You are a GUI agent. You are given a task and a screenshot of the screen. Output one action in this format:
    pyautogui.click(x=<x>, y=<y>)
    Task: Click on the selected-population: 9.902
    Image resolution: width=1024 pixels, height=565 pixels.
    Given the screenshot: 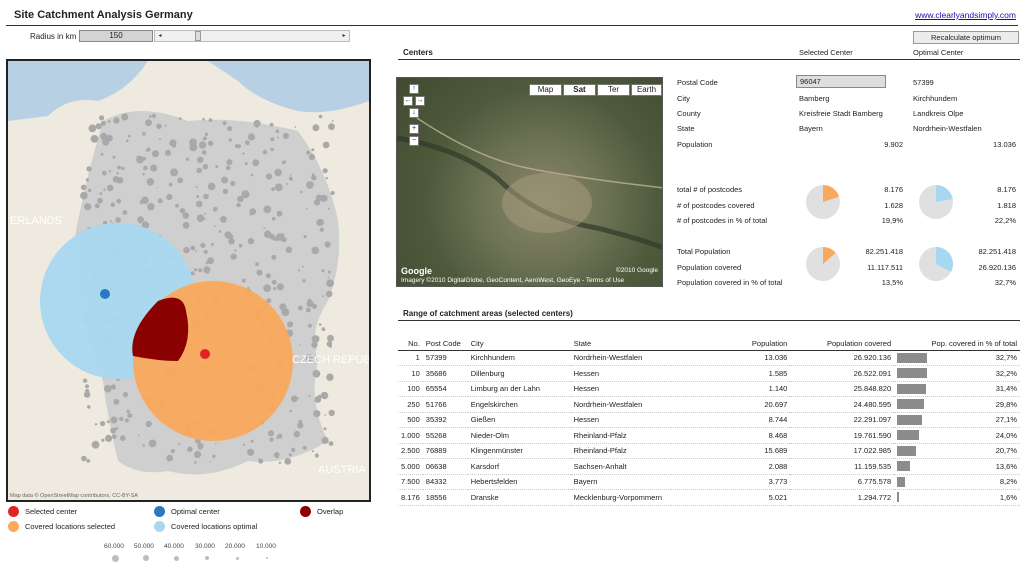 What is the action you would take?
    pyautogui.click(x=893, y=144)
    